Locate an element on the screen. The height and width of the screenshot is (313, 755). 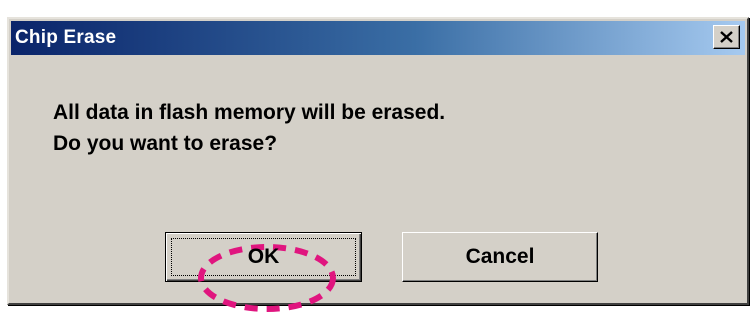
cancel-button: Cancel is located at coordinates (500, 257).